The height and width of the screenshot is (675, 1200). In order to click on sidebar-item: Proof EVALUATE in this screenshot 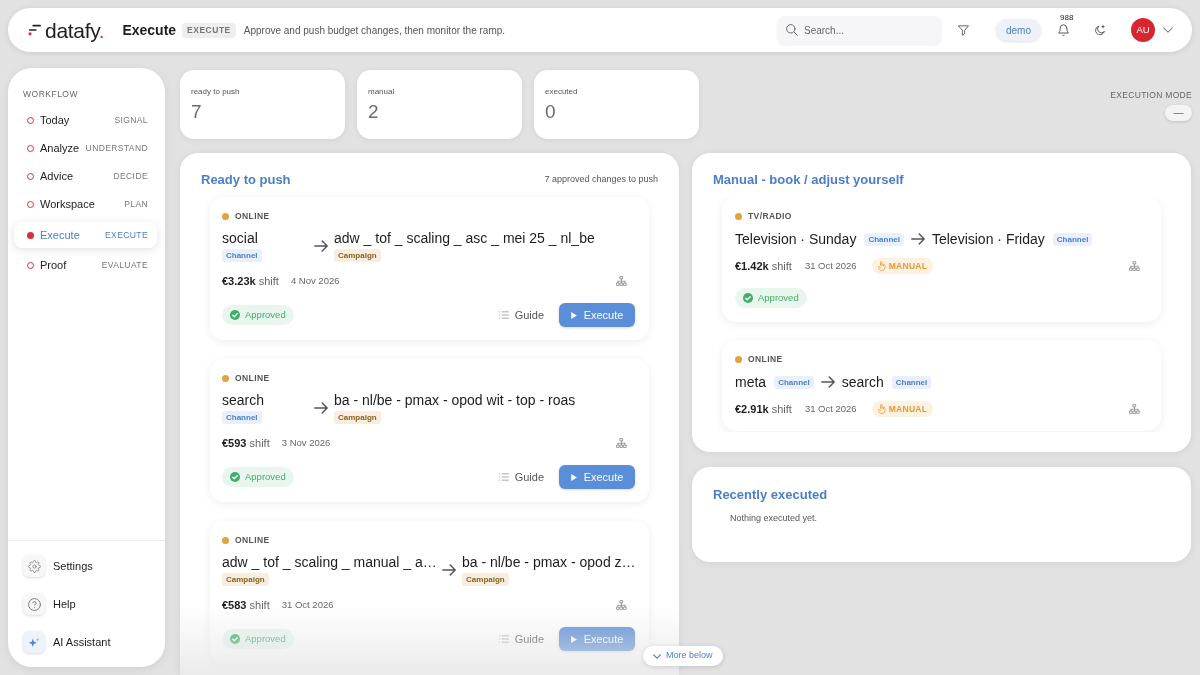, I will do `click(85, 265)`.